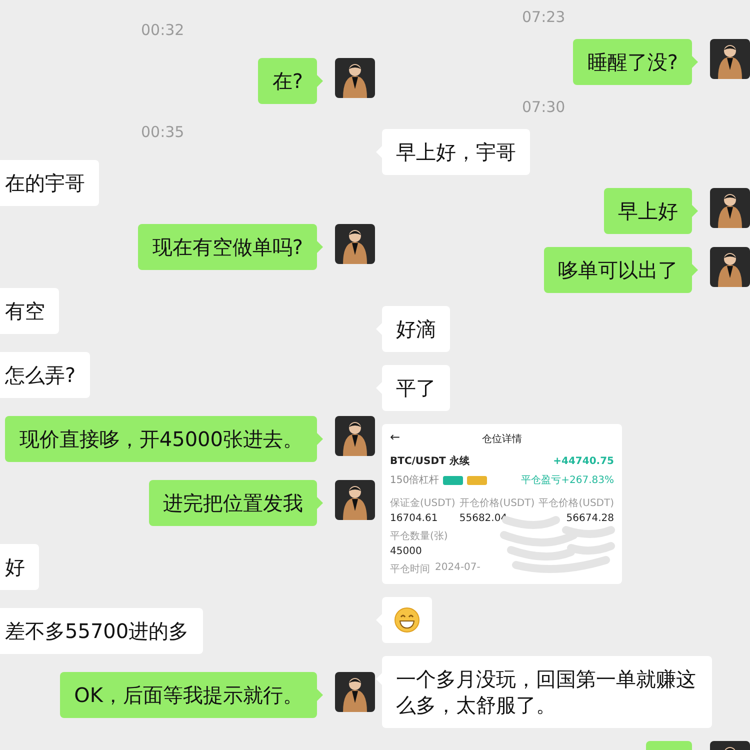 The height and width of the screenshot is (750, 750). Describe the element at coordinates (651, 211) in the screenshot. I see `message-bubble: 早上好` at that location.